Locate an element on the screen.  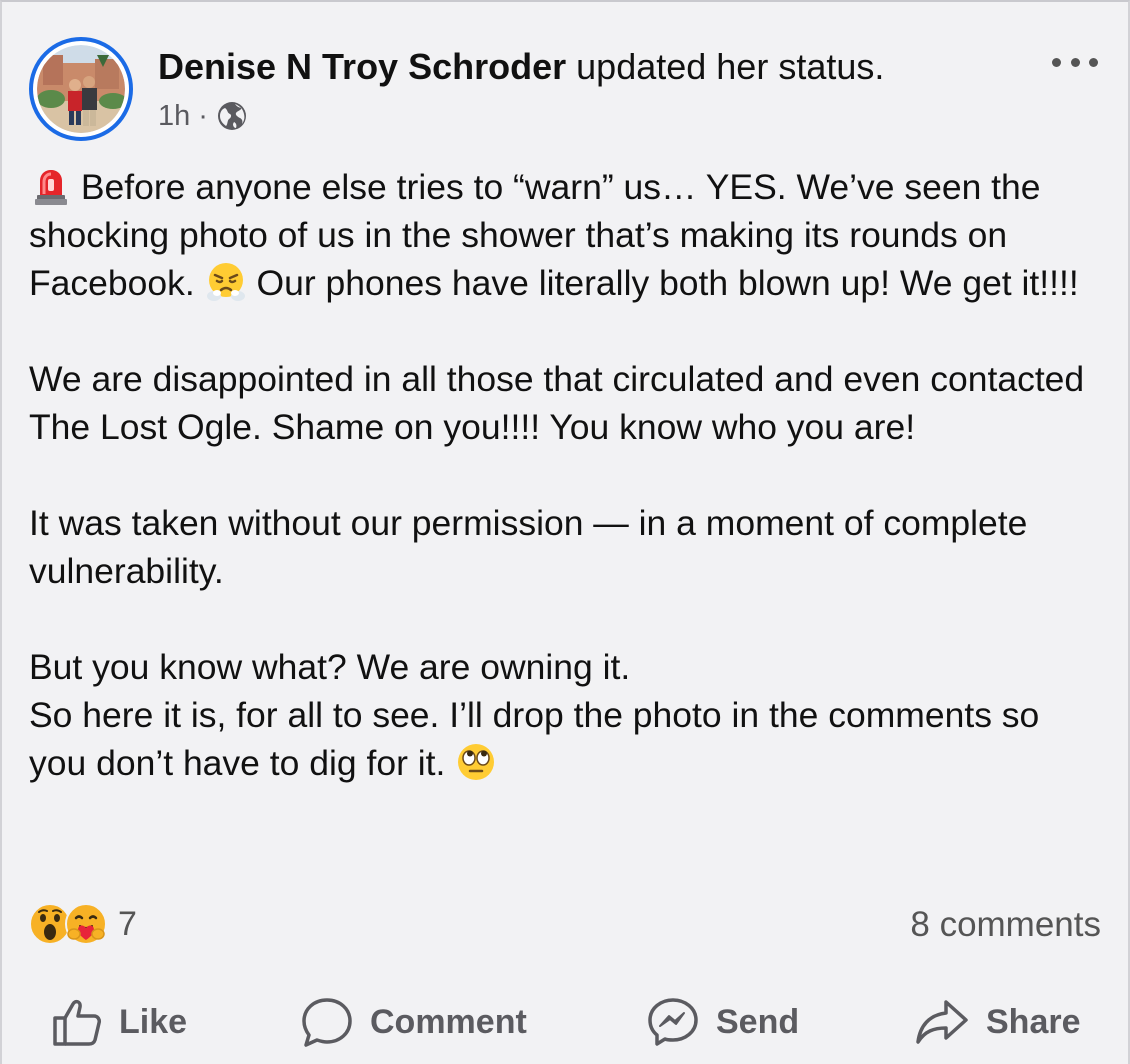
thumbs-up-icon is located at coordinates (77, 1022).